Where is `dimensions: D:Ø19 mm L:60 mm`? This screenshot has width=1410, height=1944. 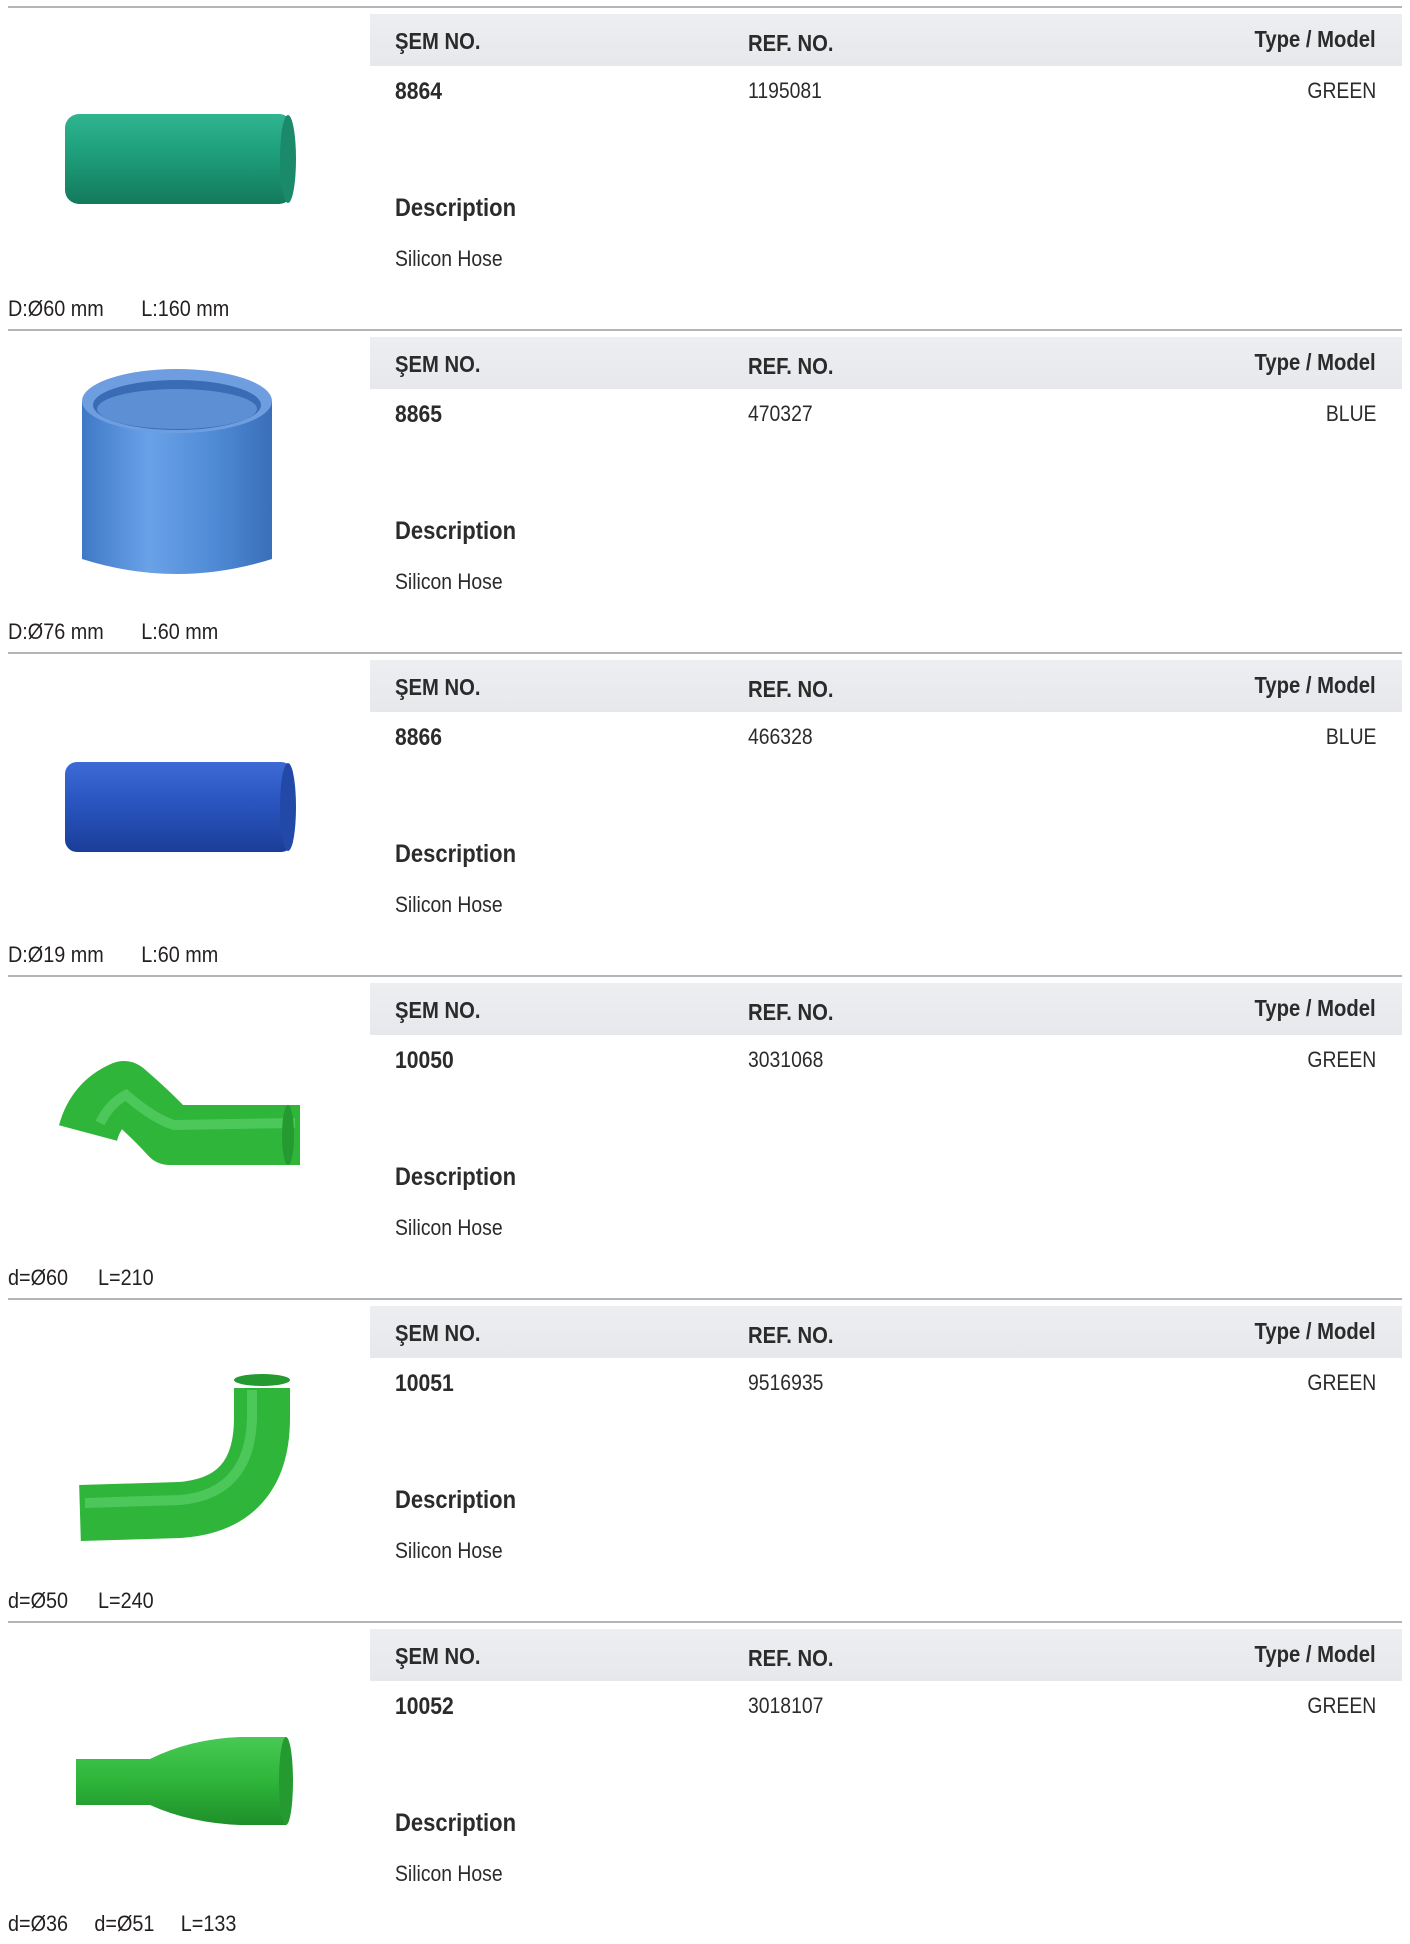
dimensions: D:Ø19 mm L:60 mm is located at coordinates (113, 955).